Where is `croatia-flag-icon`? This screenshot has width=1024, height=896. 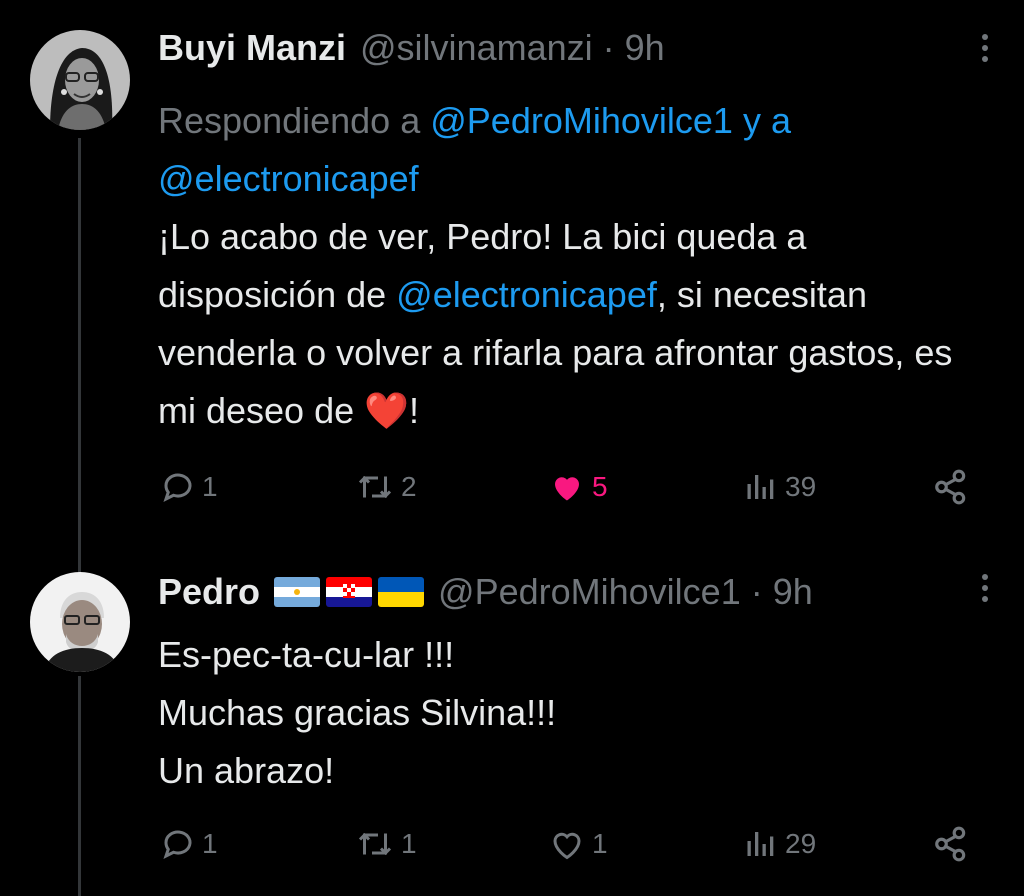
croatia-flag-icon is located at coordinates (349, 592).